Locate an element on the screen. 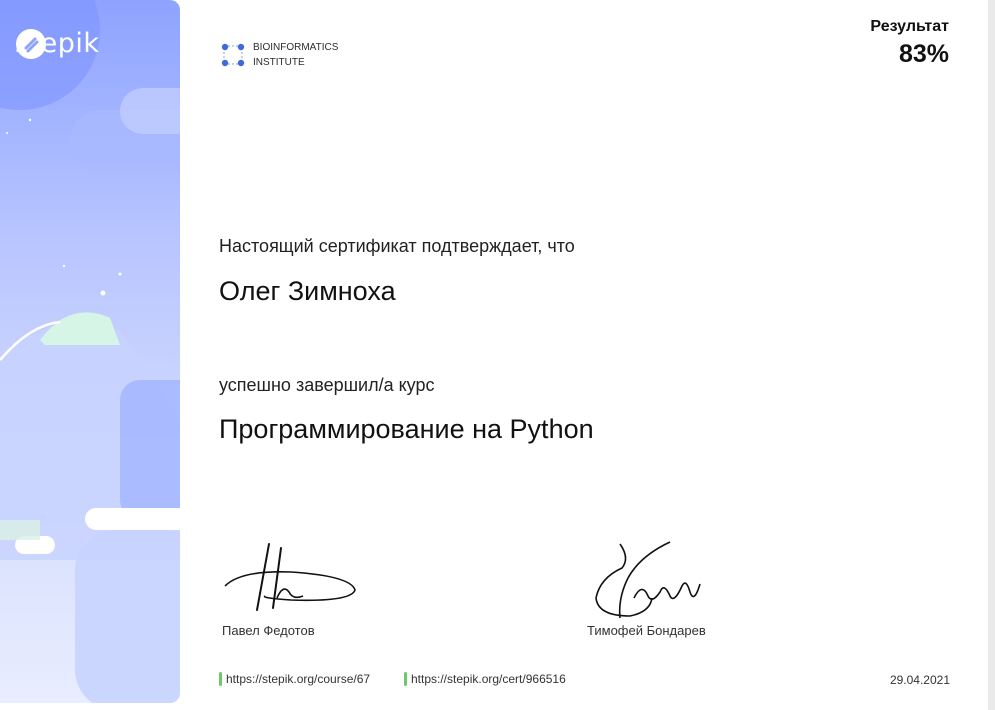 The height and width of the screenshot is (710, 995). course-title: Программирование на Python is located at coordinates (406, 429).